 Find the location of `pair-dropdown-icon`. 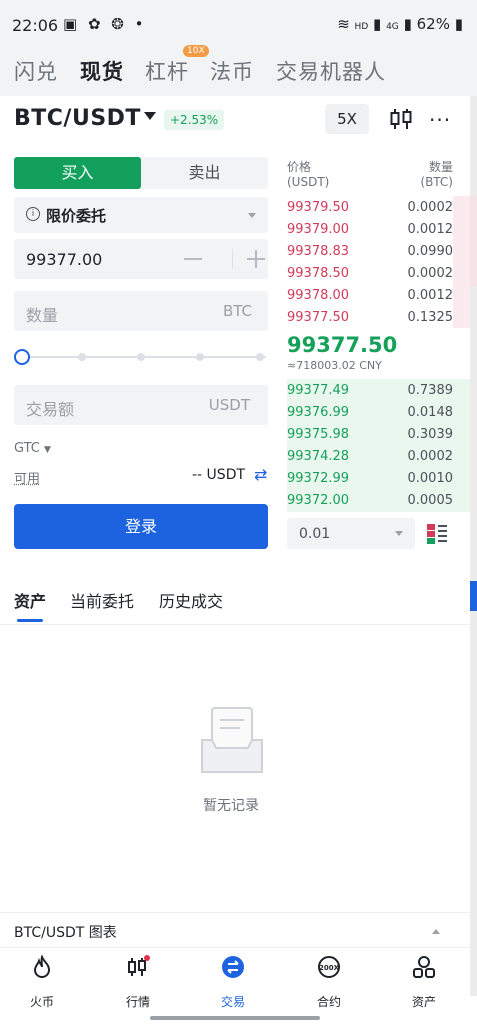

pair-dropdown-icon is located at coordinates (150, 116).